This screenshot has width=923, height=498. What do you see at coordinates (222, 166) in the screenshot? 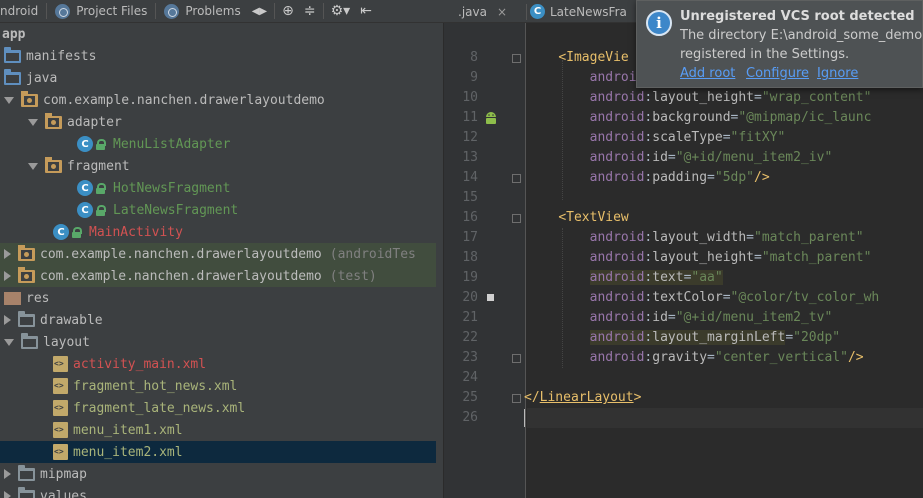
I see `tree-item-fragment: fragment` at bounding box center [222, 166].